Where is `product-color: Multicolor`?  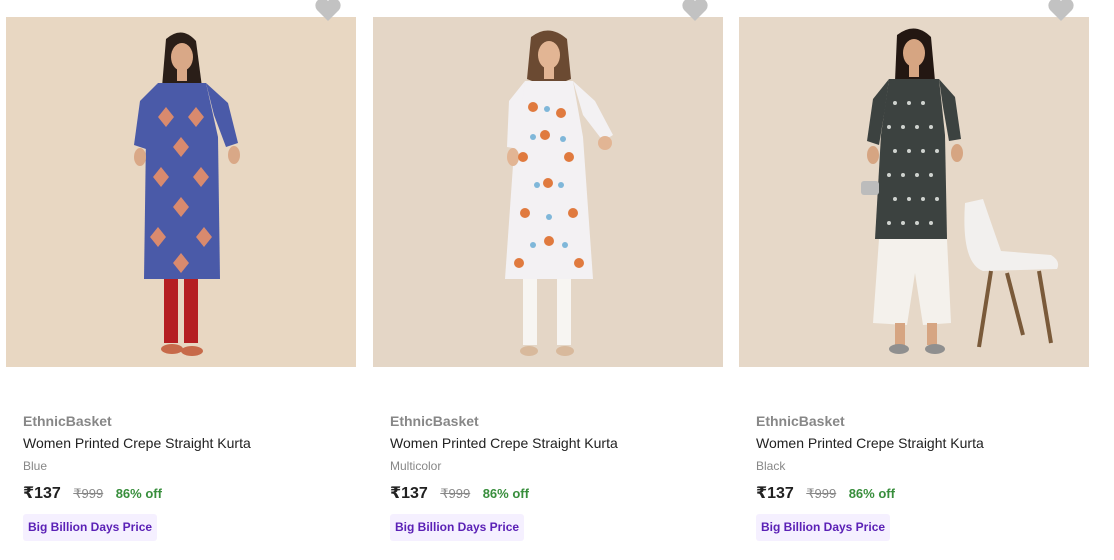 product-color: Multicolor is located at coordinates (416, 466).